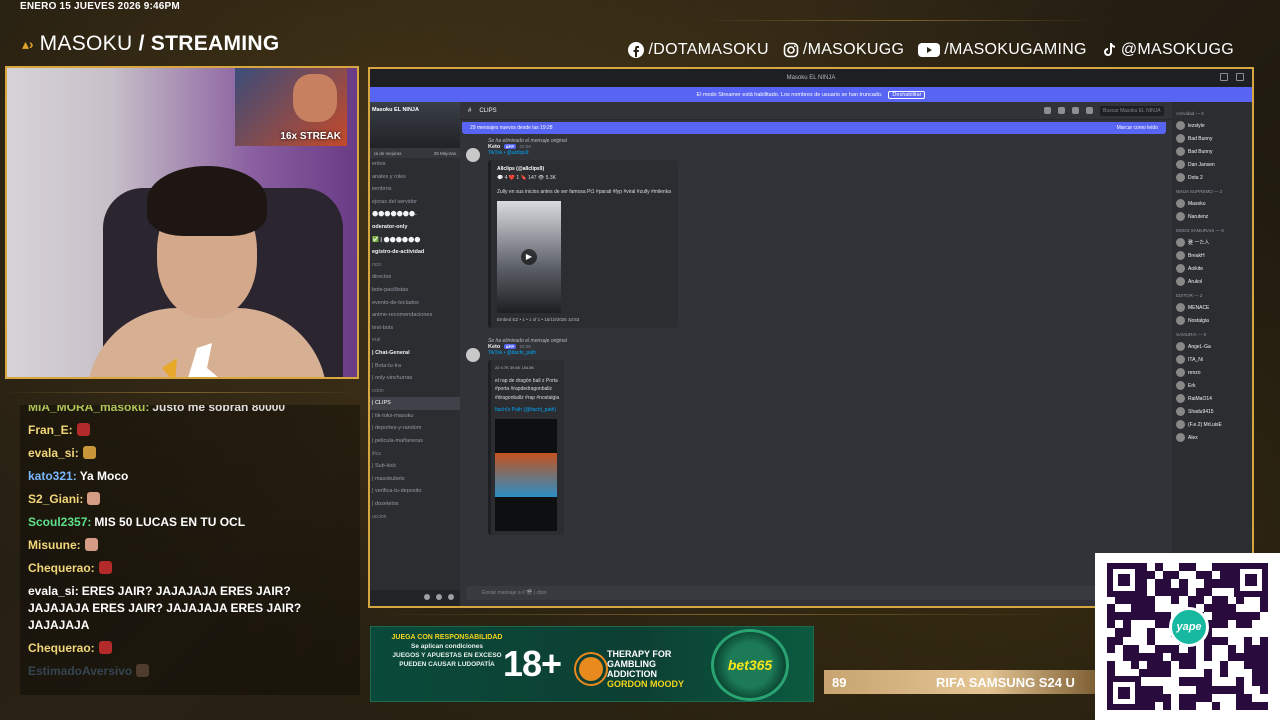 The height and width of the screenshot is (720, 1280). What do you see at coordinates (50, 430) in the screenshot?
I see `chat-username: Fran_E:` at bounding box center [50, 430].